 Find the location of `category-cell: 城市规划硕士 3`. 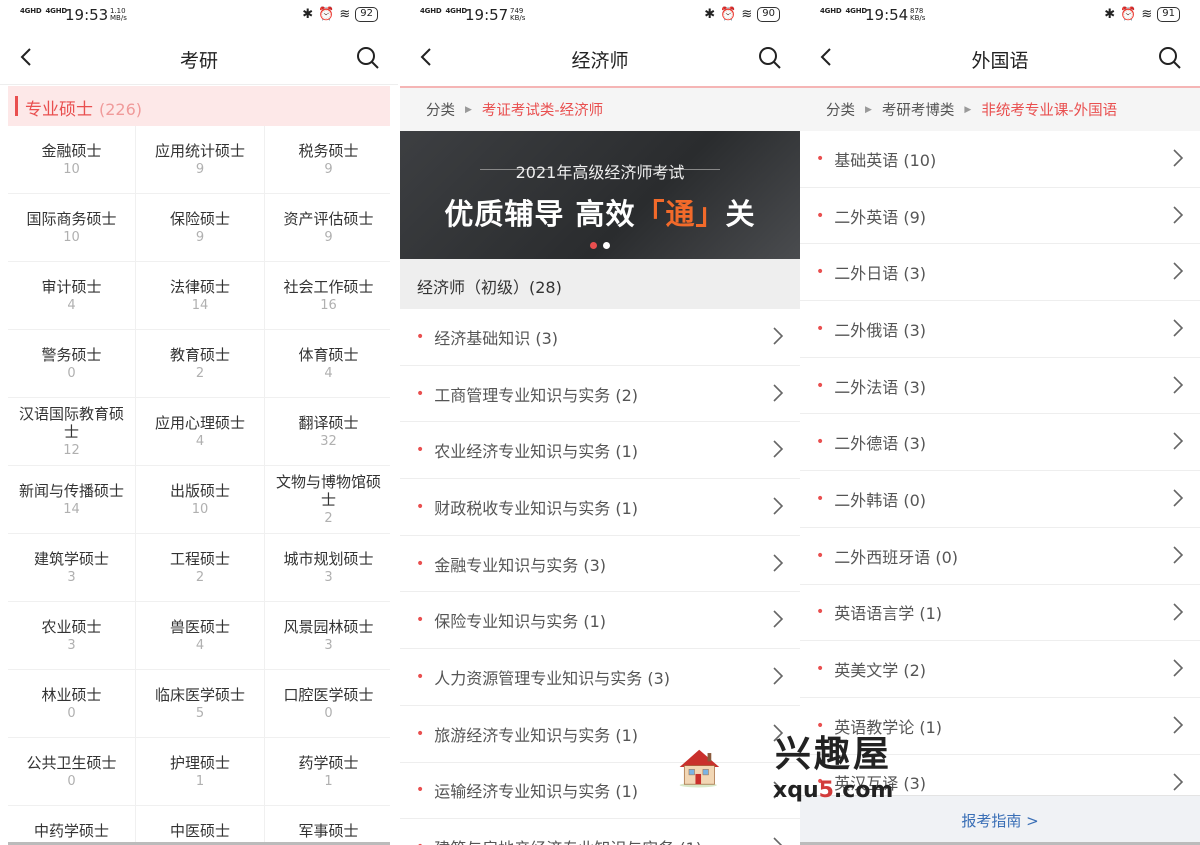

category-cell: 城市规划硕士 3 is located at coordinates (328, 567).